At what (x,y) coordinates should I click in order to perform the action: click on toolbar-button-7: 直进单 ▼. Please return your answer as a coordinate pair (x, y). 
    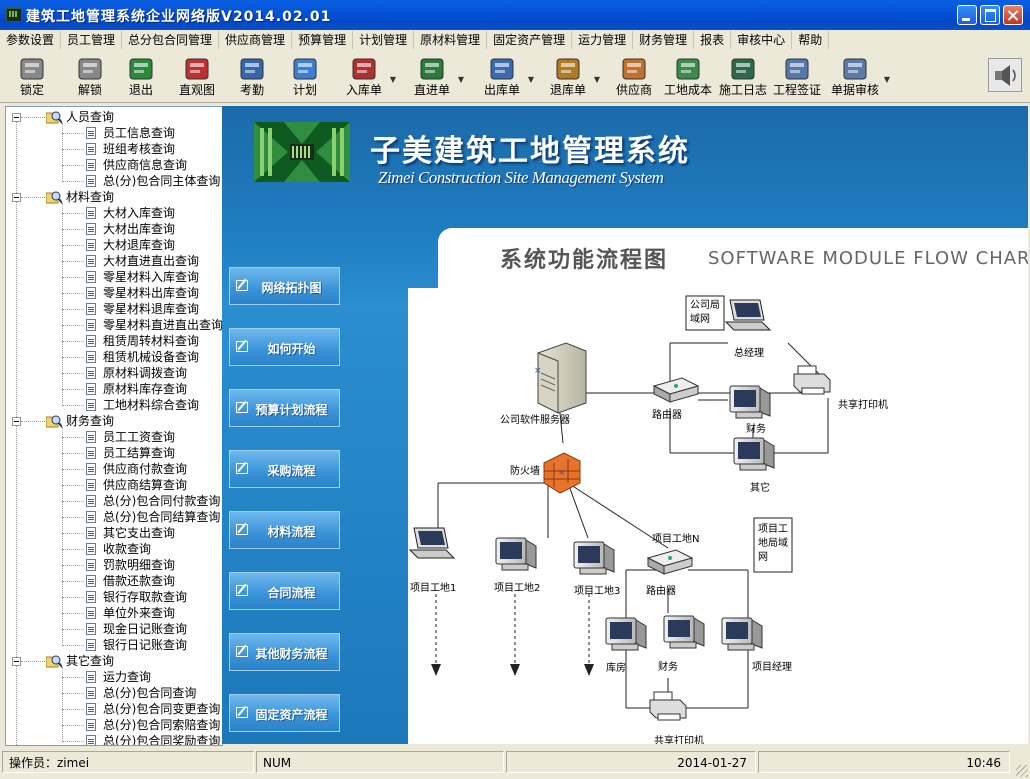
    Looking at the image, I should click on (437, 77).